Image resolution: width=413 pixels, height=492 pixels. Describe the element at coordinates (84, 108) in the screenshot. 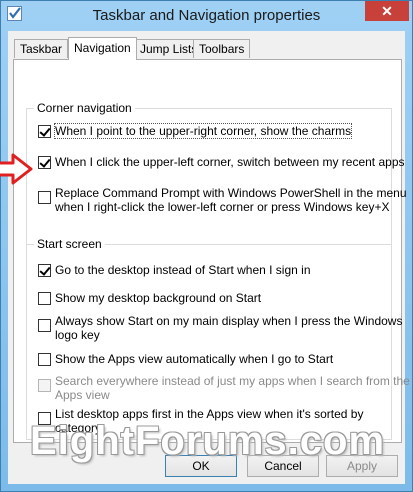

I see `corner-navigation-title: Corner navigation` at that location.